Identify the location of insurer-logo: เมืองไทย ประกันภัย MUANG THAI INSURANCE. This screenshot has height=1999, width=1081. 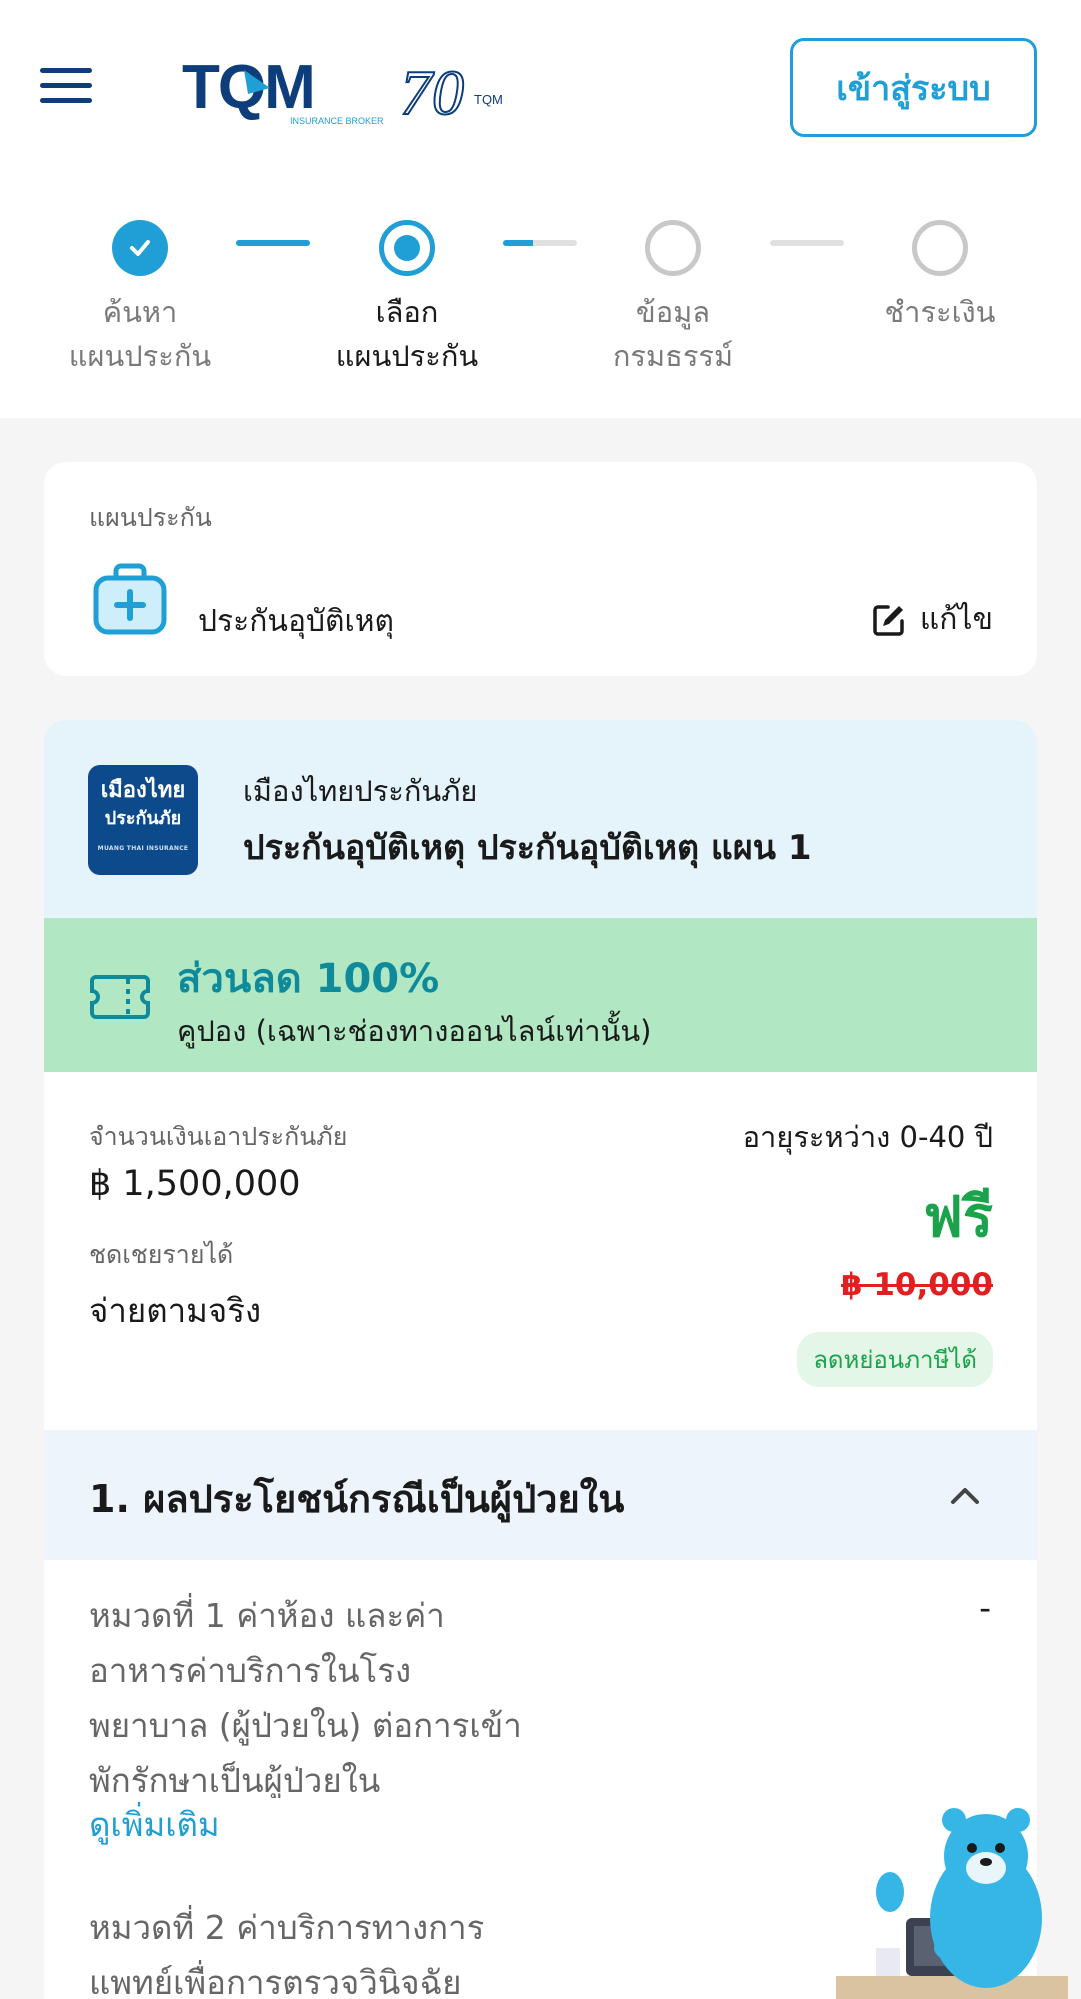
(143, 820).